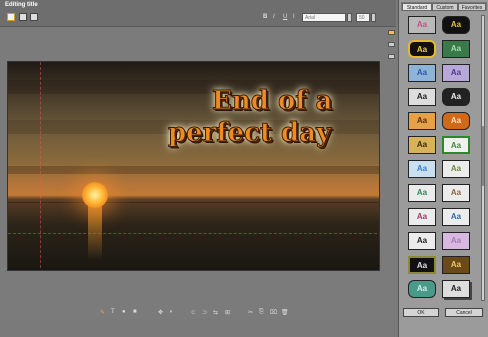 The image size is (488, 337). What do you see at coordinates (113, 312) in the screenshot?
I see `text-tool-icon: T` at bounding box center [113, 312].